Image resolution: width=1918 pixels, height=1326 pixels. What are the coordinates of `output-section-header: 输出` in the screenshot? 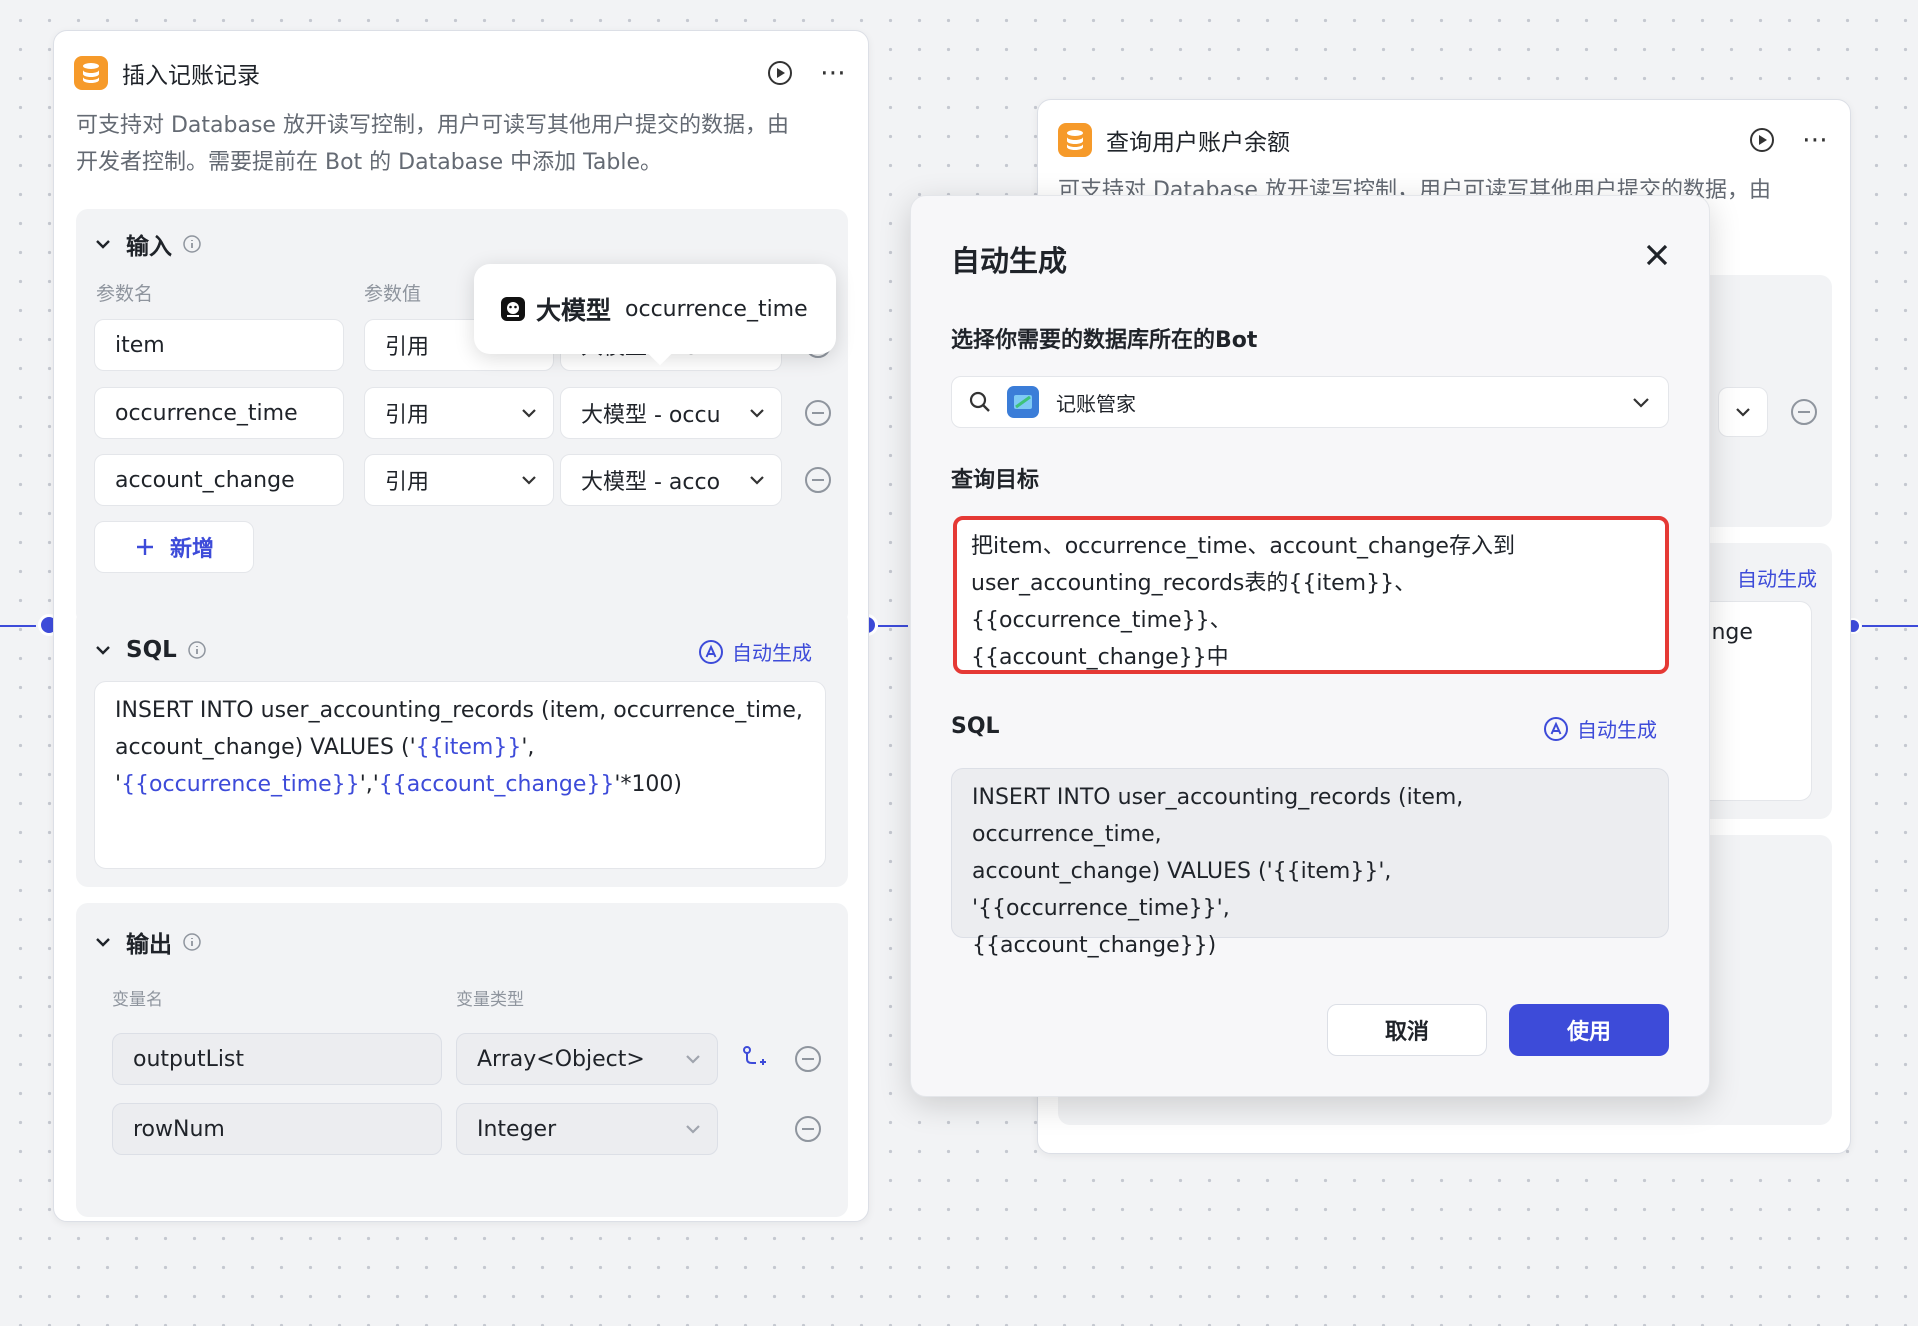 It's located at (148, 942).